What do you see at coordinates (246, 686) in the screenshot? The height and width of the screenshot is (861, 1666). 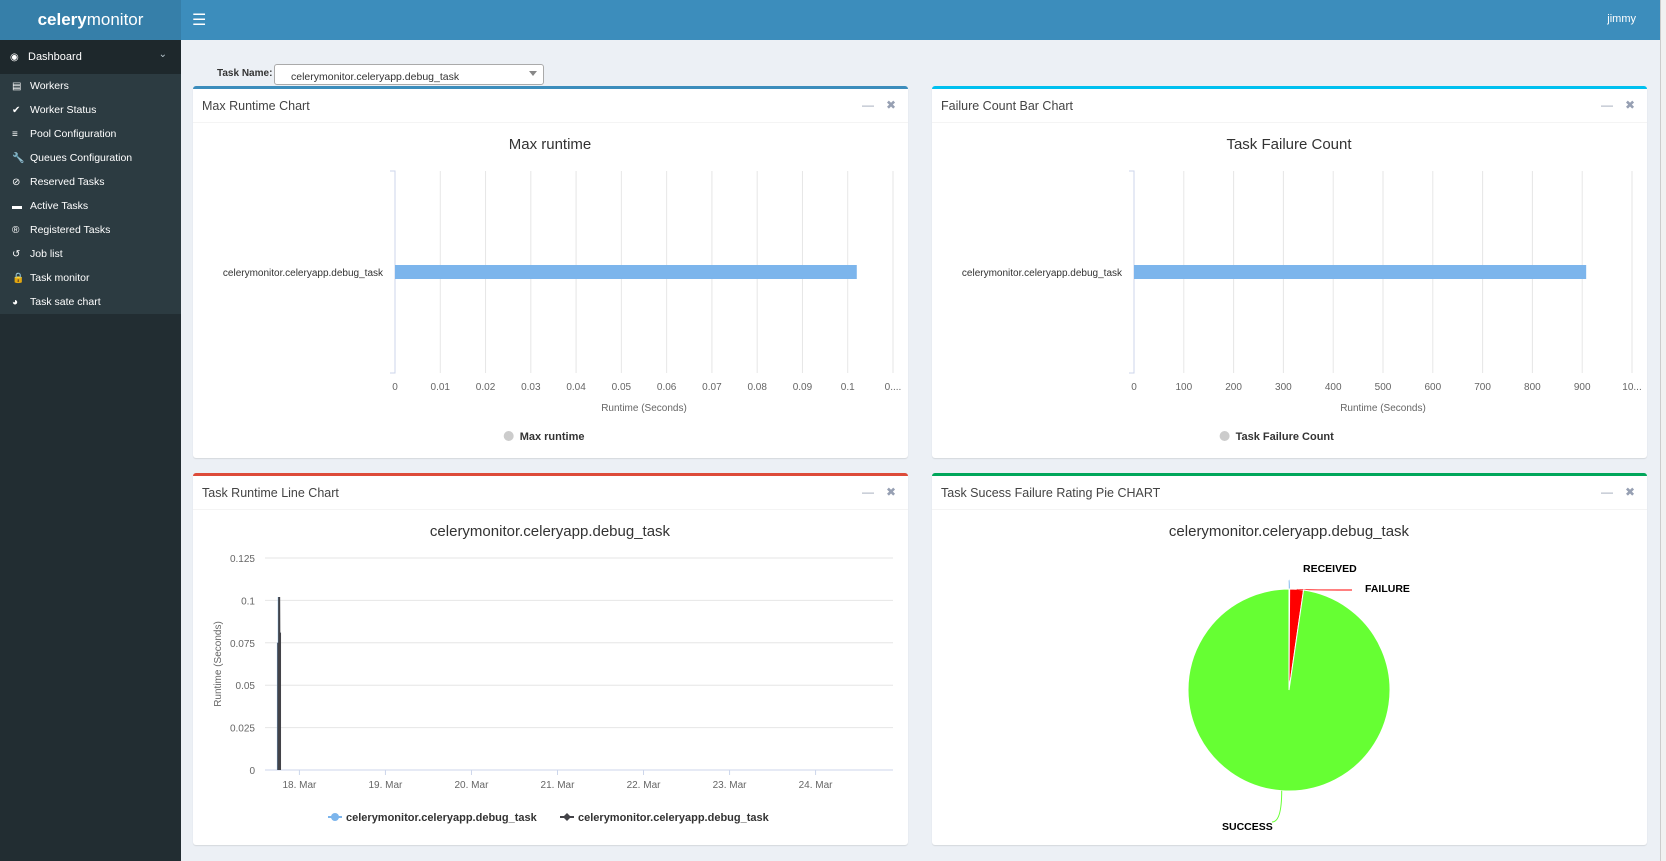 I see `y-tick-label: 0.05` at bounding box center [246, 686].